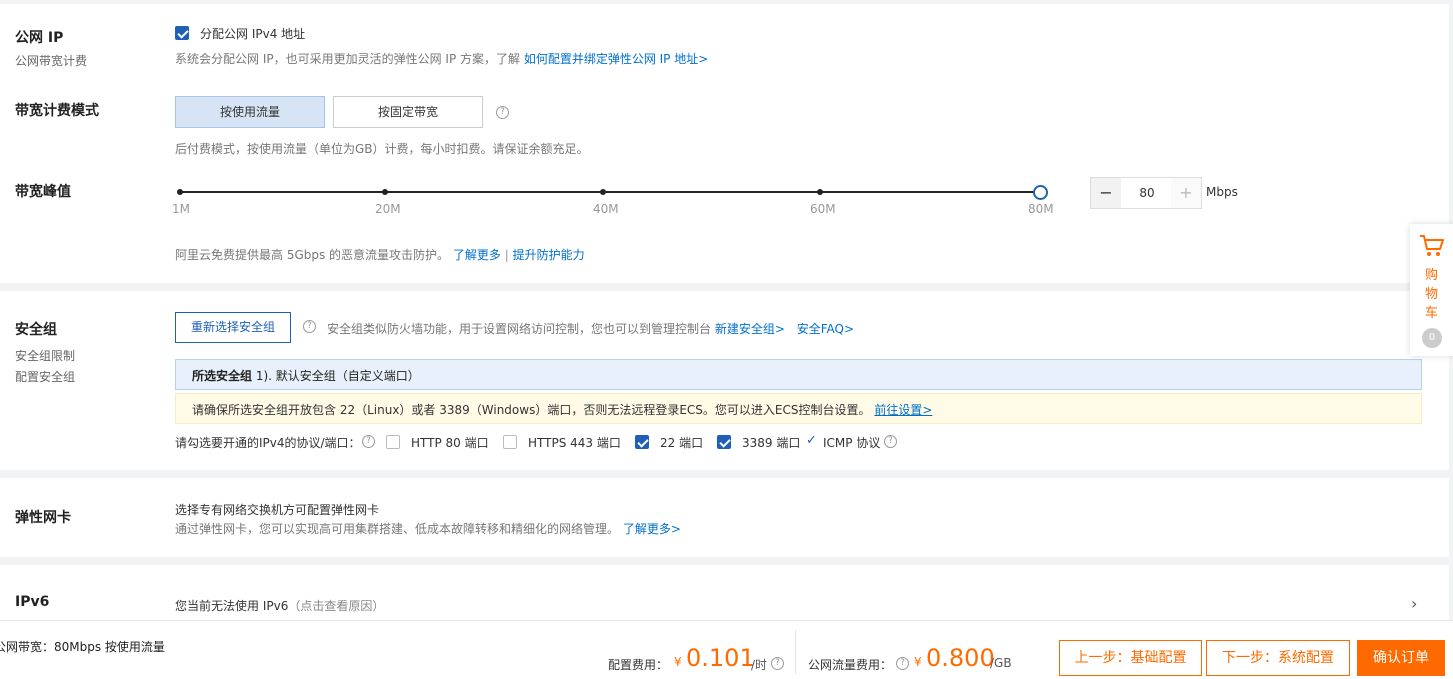 This screenshot has height=679, width=1453. Describe the element at coordinates (82, 647) in the screenshot. I see `footer-summary: 公网带宽：80Mbps 按使用流量` at that location.